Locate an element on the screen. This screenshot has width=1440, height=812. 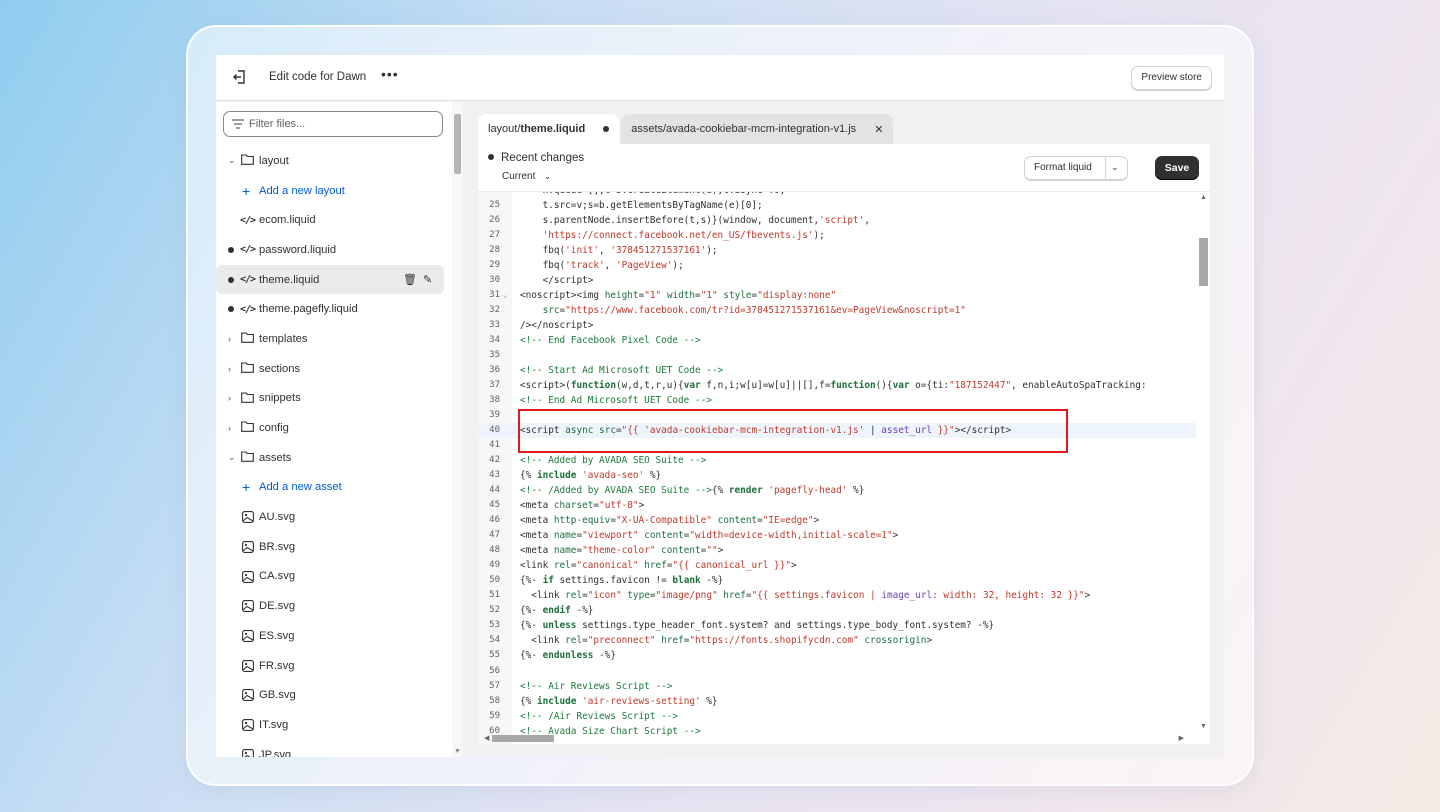
sidebar-item: GB.svg is located at coordinates (334, 695).